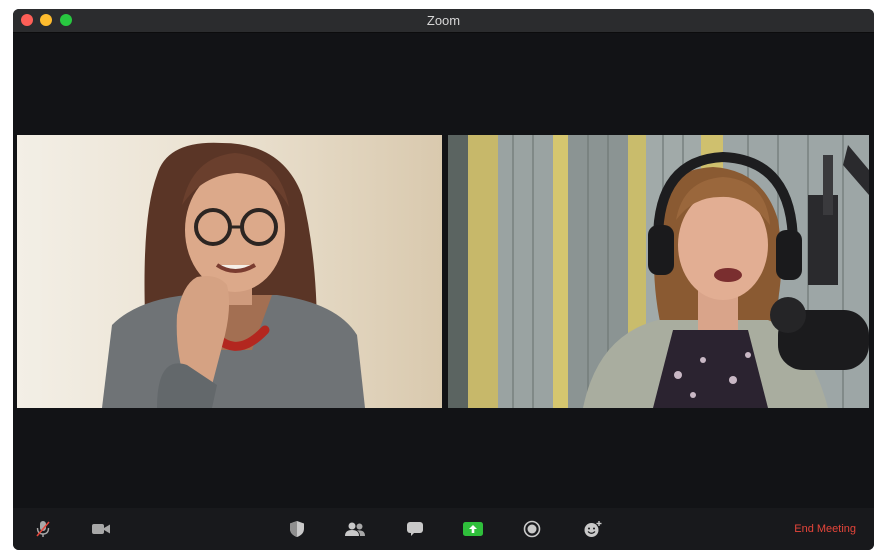  What do you see at coordinates (43, 529) in the screenshot?
I see `microphone-muted-icon` at bounding box center [43, 529].